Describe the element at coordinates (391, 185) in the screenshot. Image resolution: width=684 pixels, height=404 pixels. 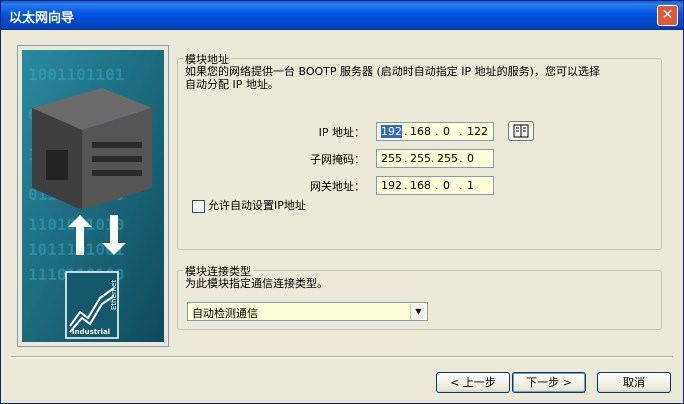
I see `gateway-octet-1: 192` at that location.